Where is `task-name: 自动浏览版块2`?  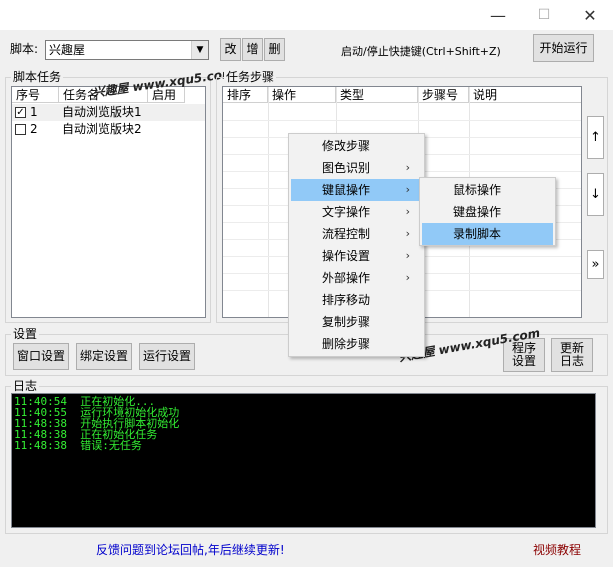 task-name: 自动浏览版块2 is located at coordinates (102, 129).